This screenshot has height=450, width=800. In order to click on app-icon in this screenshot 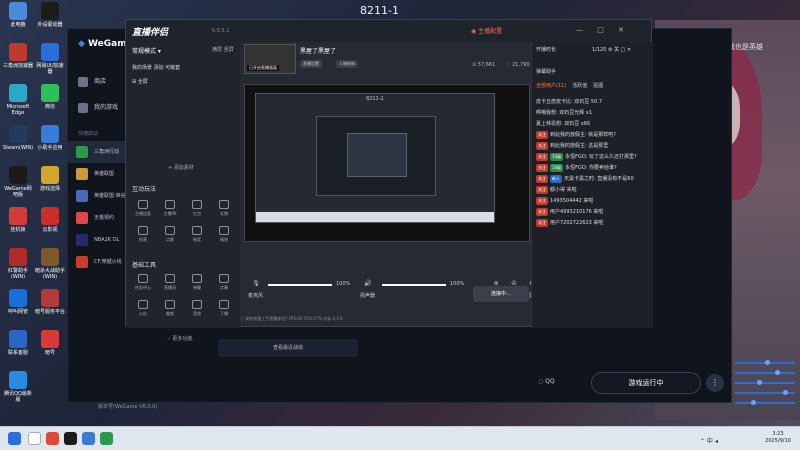, I will do `click(18, 11)`.